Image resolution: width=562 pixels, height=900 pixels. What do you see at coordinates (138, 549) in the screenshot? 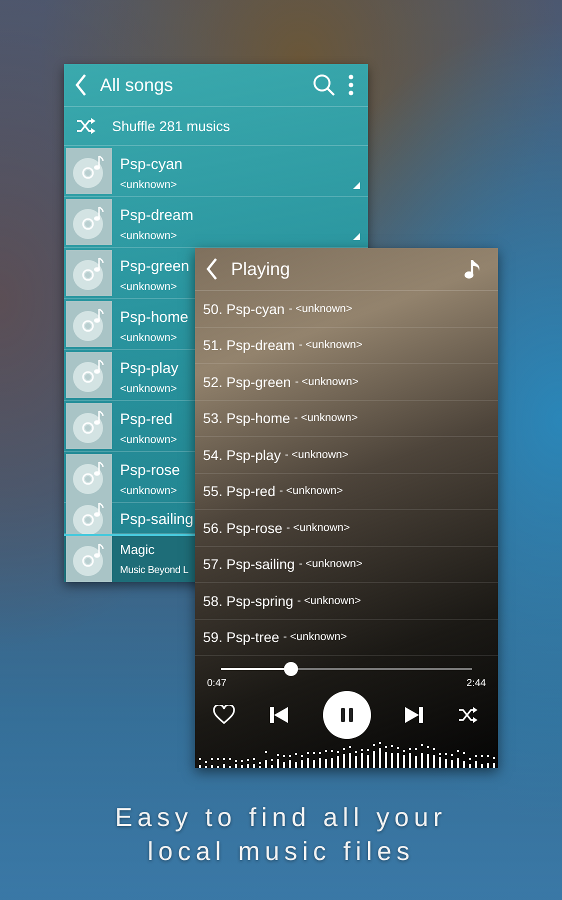
I see `now-playing-title: Magic` at bounding box center [138, 549].